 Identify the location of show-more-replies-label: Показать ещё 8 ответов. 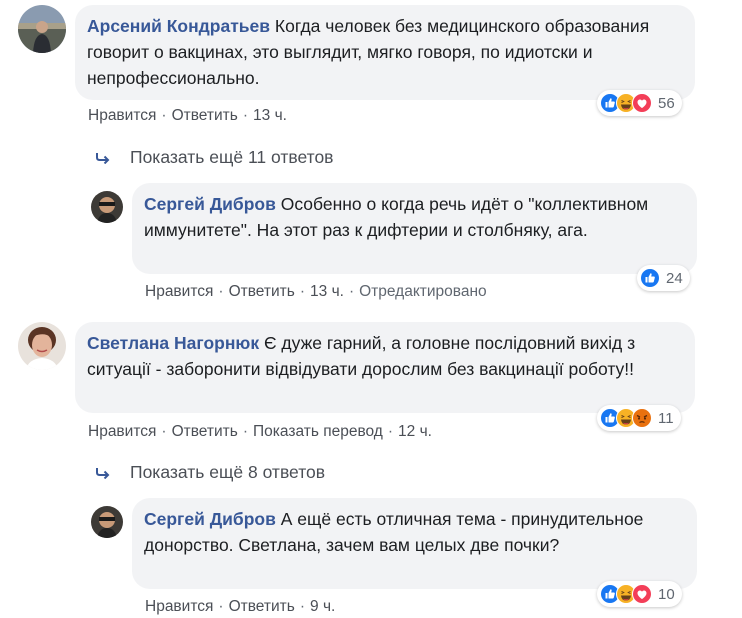
(228, 472).